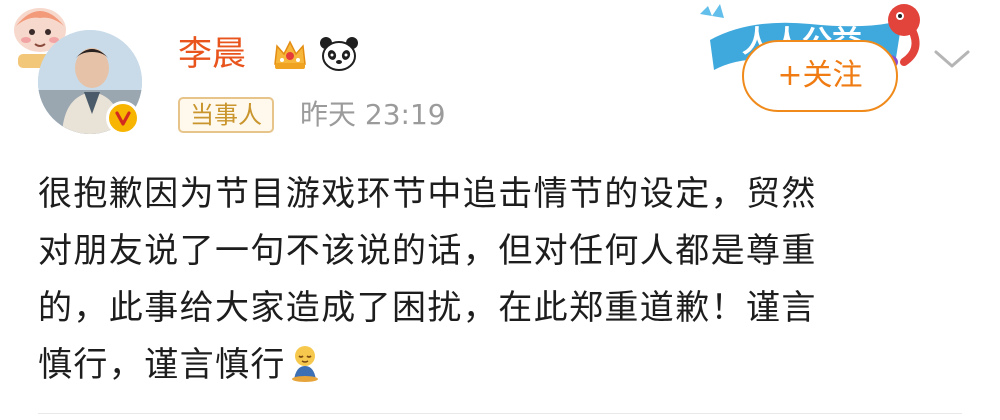 Image resolution: width=1000 pixels, height=420 pixels. I want to click on crown-icon, so click(290, 54).